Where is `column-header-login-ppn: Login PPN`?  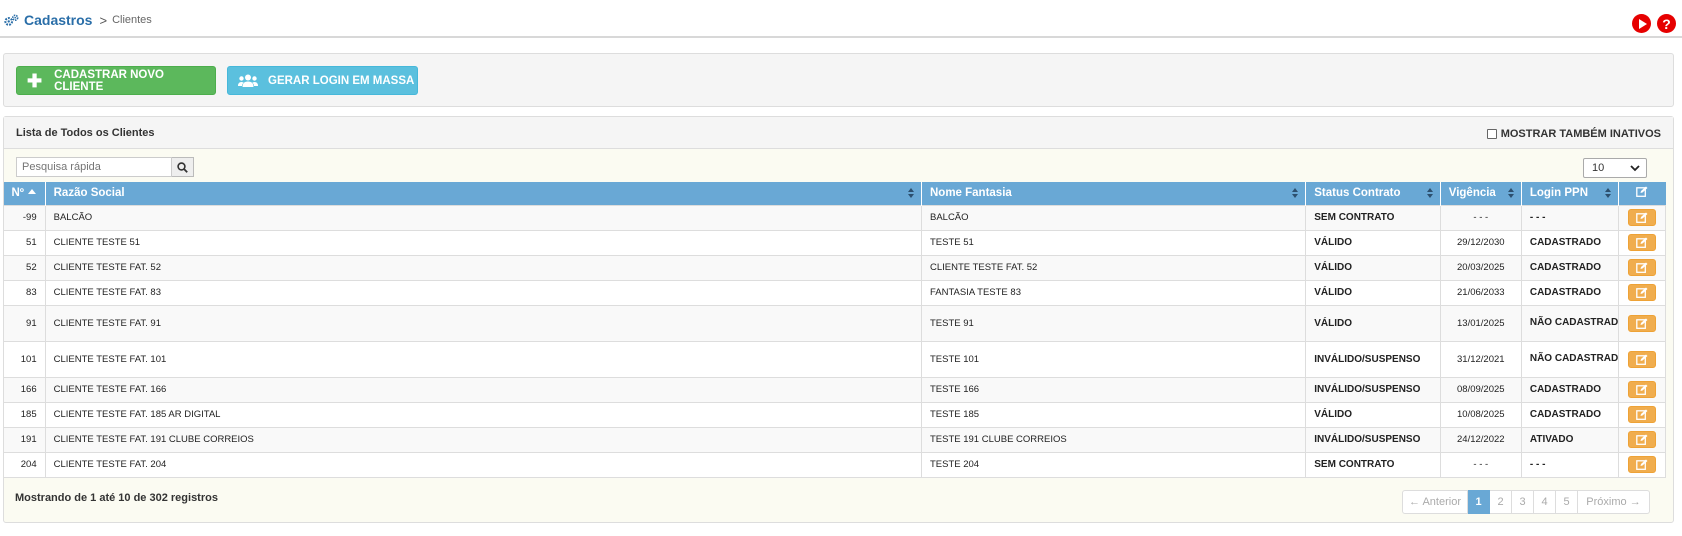
column-header-login-ppn: Login PPN is located at coordinates (1570, 193).